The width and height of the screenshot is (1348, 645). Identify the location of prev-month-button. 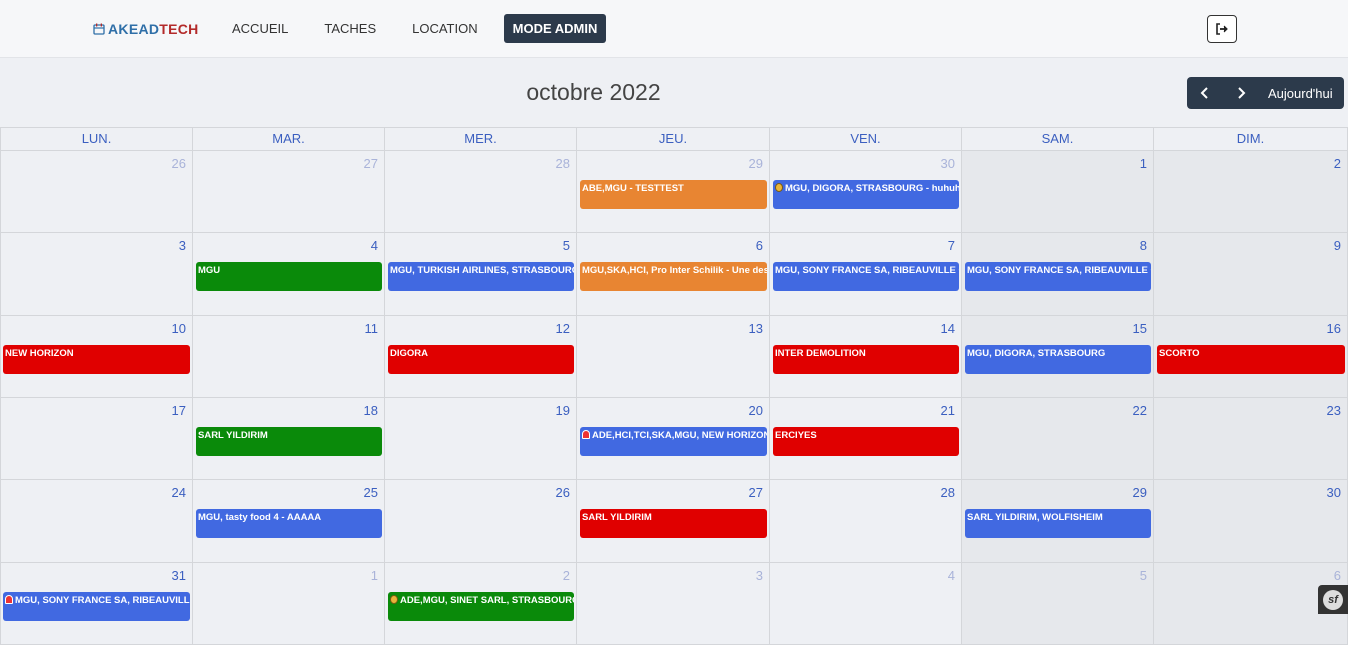
(1205, 93).